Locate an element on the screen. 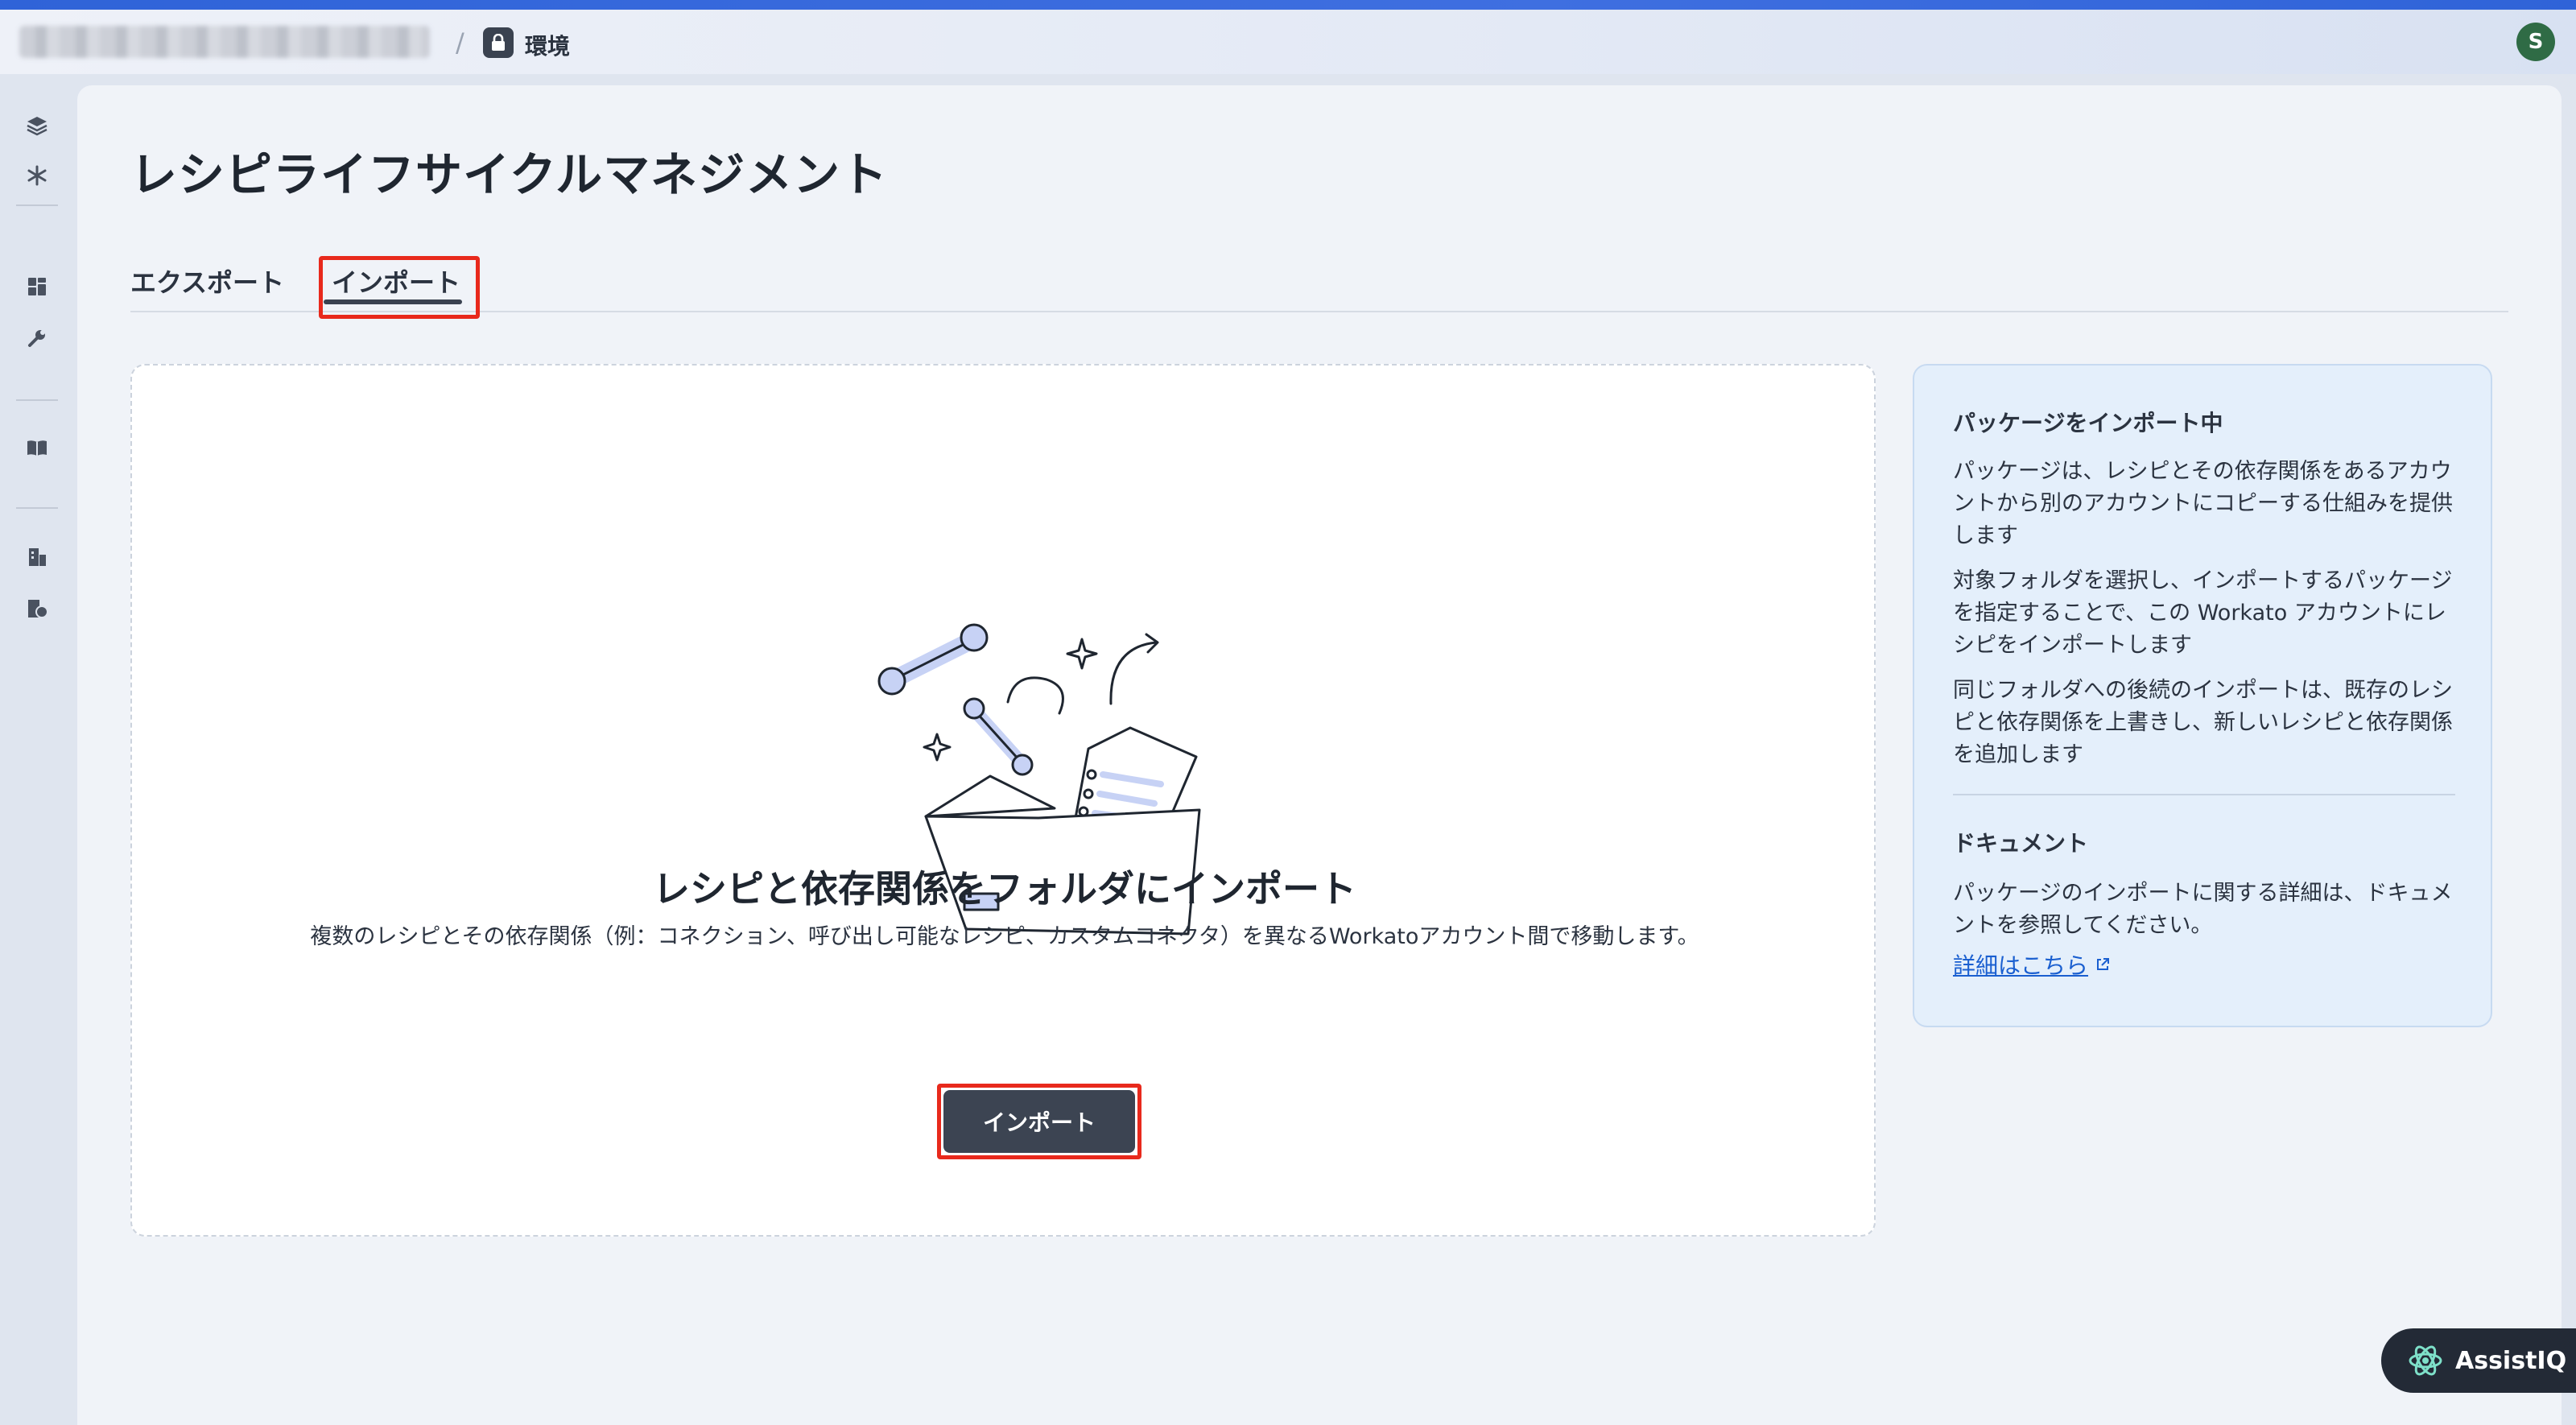  sidebar is located at coordinates (37, 749).